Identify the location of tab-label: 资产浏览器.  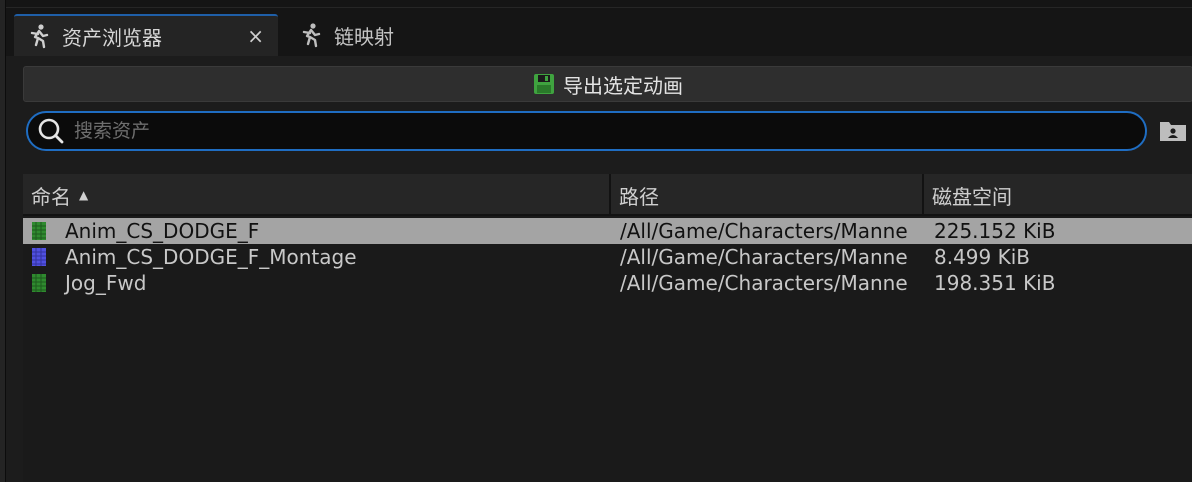
(112, 37).